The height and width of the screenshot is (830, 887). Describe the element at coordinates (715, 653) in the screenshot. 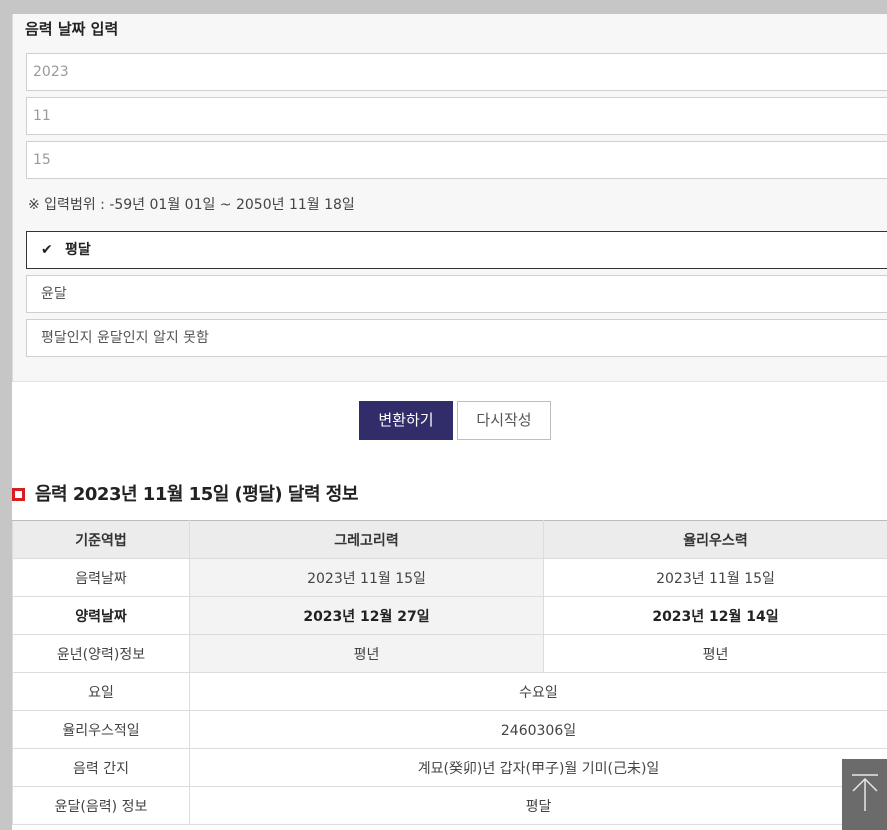

I see `julian-cell: 평년` at that location.